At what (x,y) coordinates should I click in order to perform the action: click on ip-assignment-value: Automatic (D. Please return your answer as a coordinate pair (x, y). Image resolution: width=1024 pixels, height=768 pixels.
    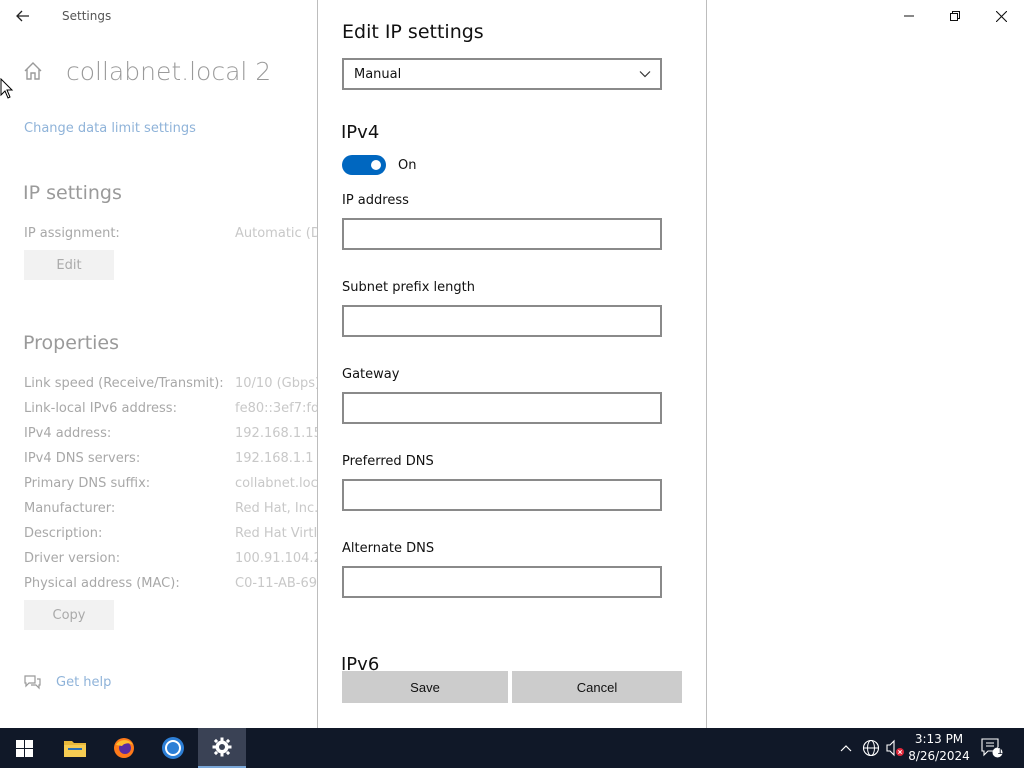
    Looking at the image, I should click on (276, 233).